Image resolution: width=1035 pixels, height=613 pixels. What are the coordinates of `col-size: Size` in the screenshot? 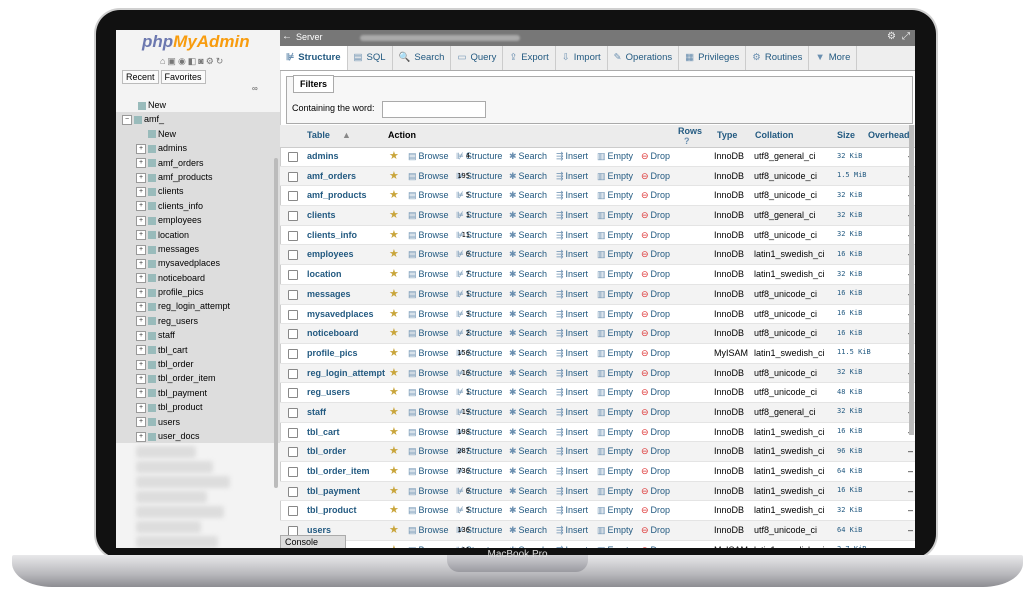 It's located at (846, 135).